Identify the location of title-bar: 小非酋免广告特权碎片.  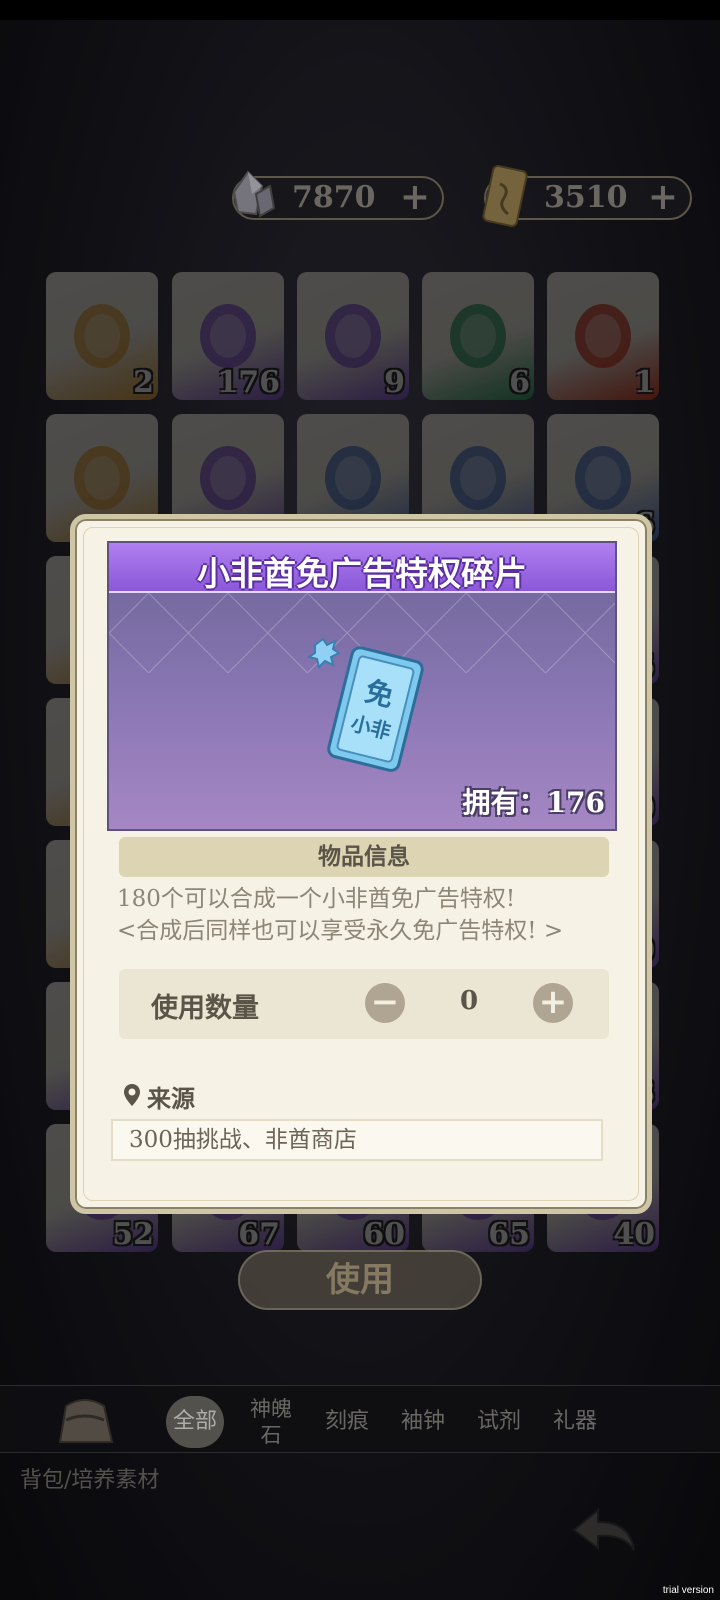
(362, 568).